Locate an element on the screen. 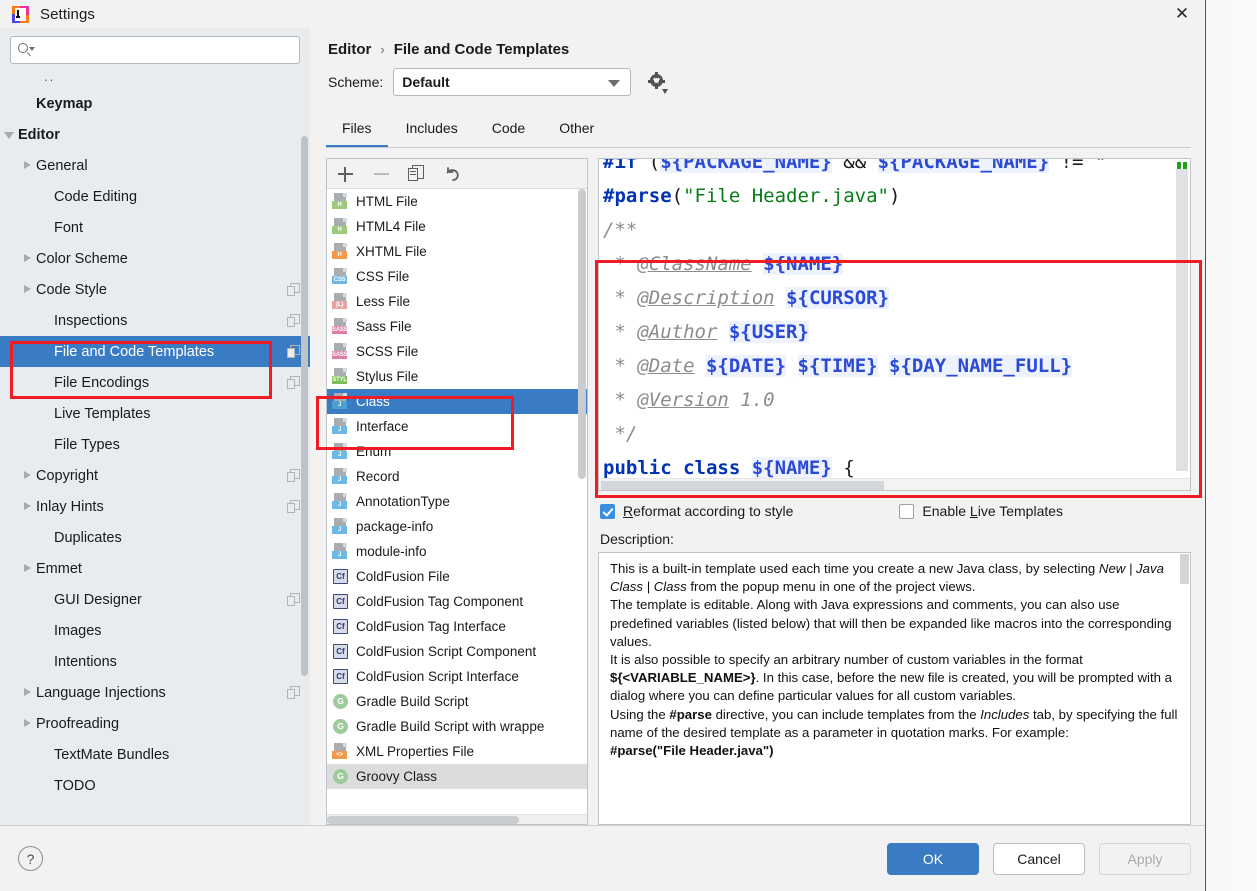  editor-horizontal-scrollbar is located at coordinates (894, 484).